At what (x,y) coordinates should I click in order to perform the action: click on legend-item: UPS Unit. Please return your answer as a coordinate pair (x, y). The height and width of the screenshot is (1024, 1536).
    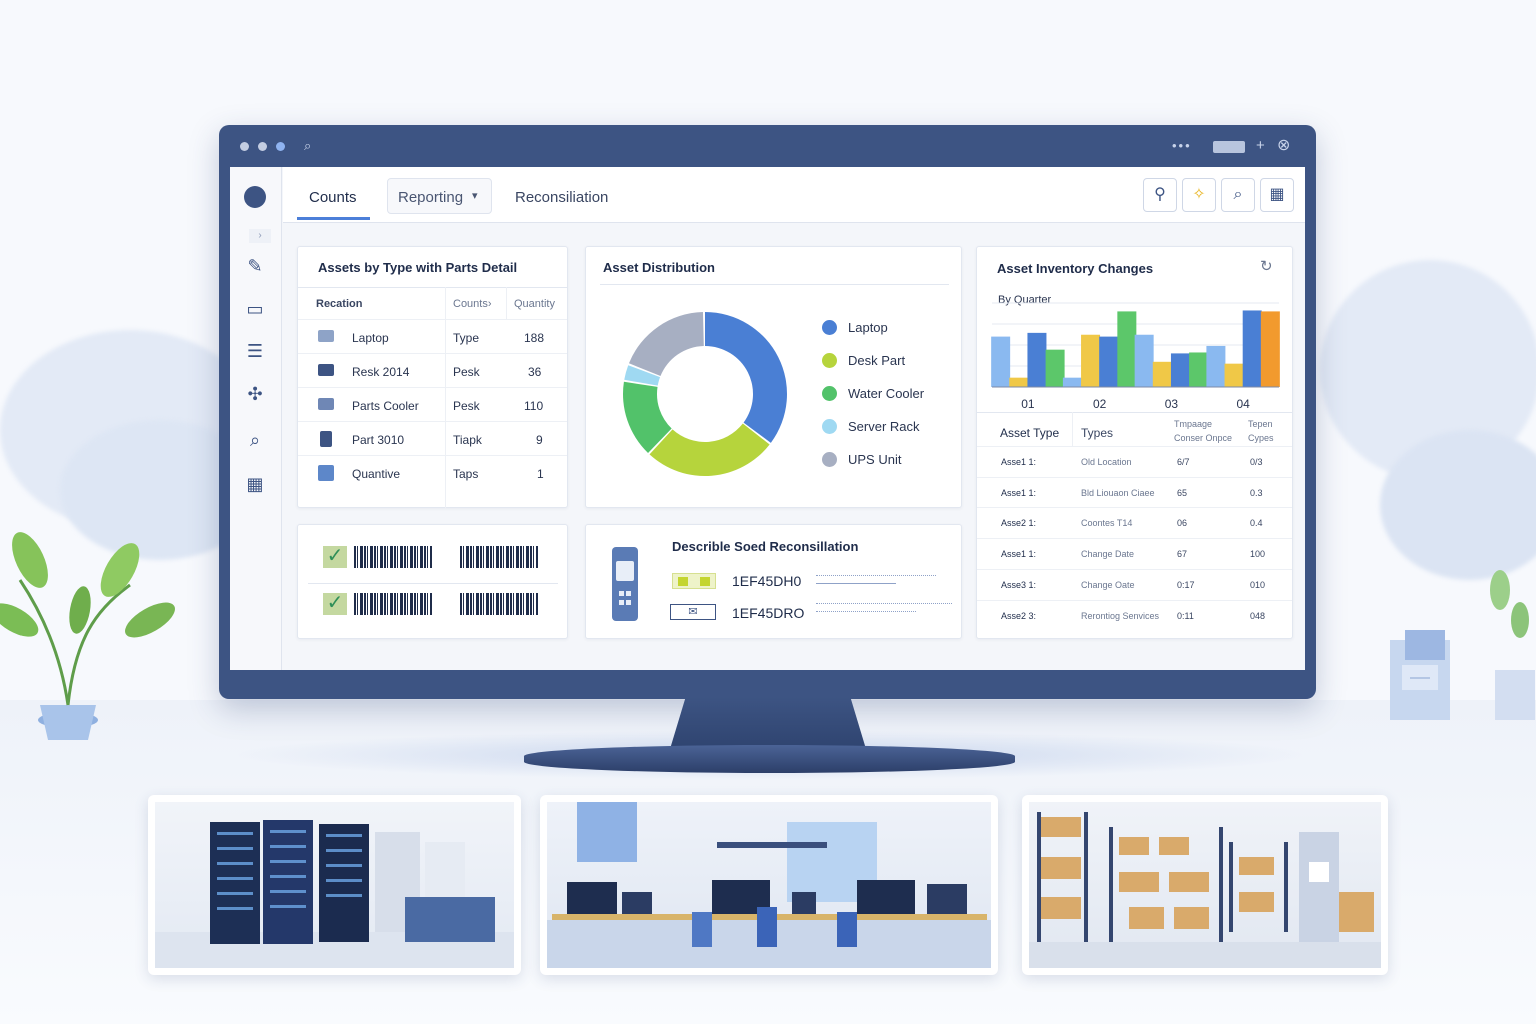
    Looking at the image, I should click on (861, 459).